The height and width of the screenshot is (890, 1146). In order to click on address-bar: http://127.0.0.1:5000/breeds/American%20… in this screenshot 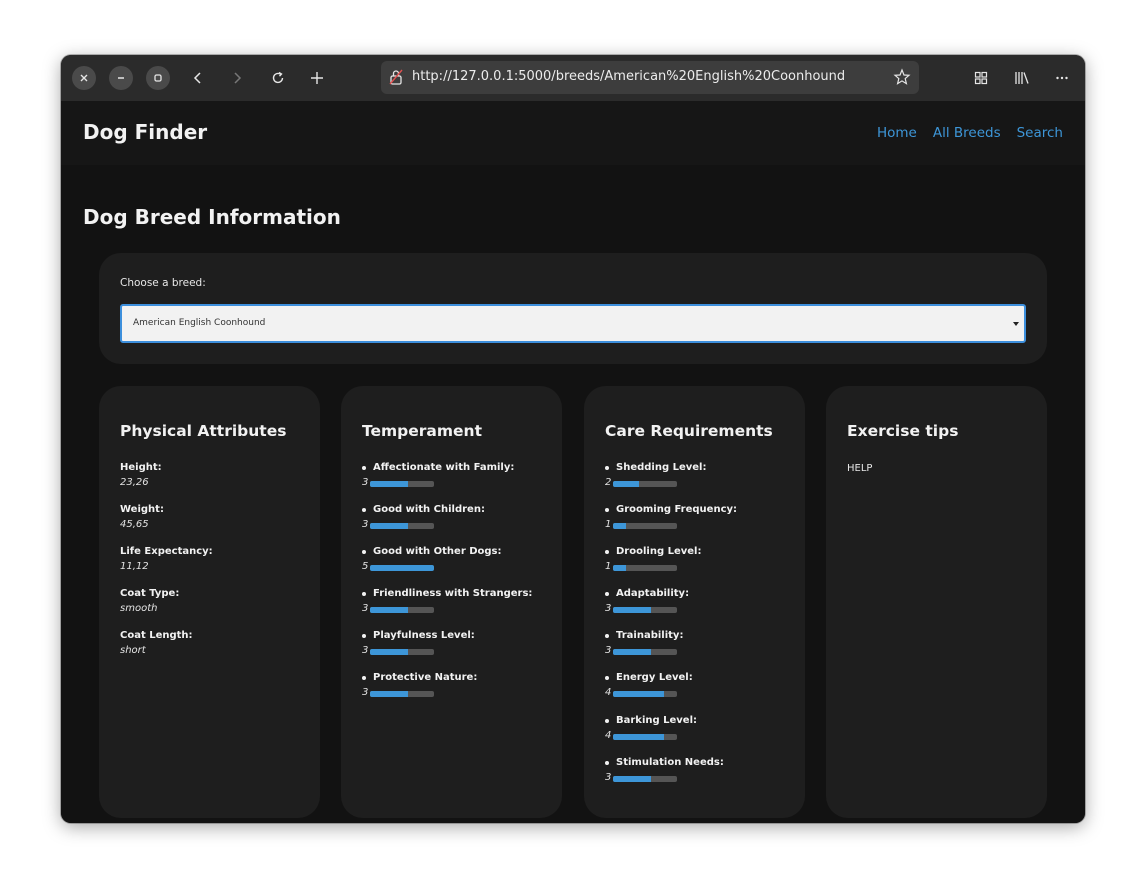, I will do `click(650, 77)`.